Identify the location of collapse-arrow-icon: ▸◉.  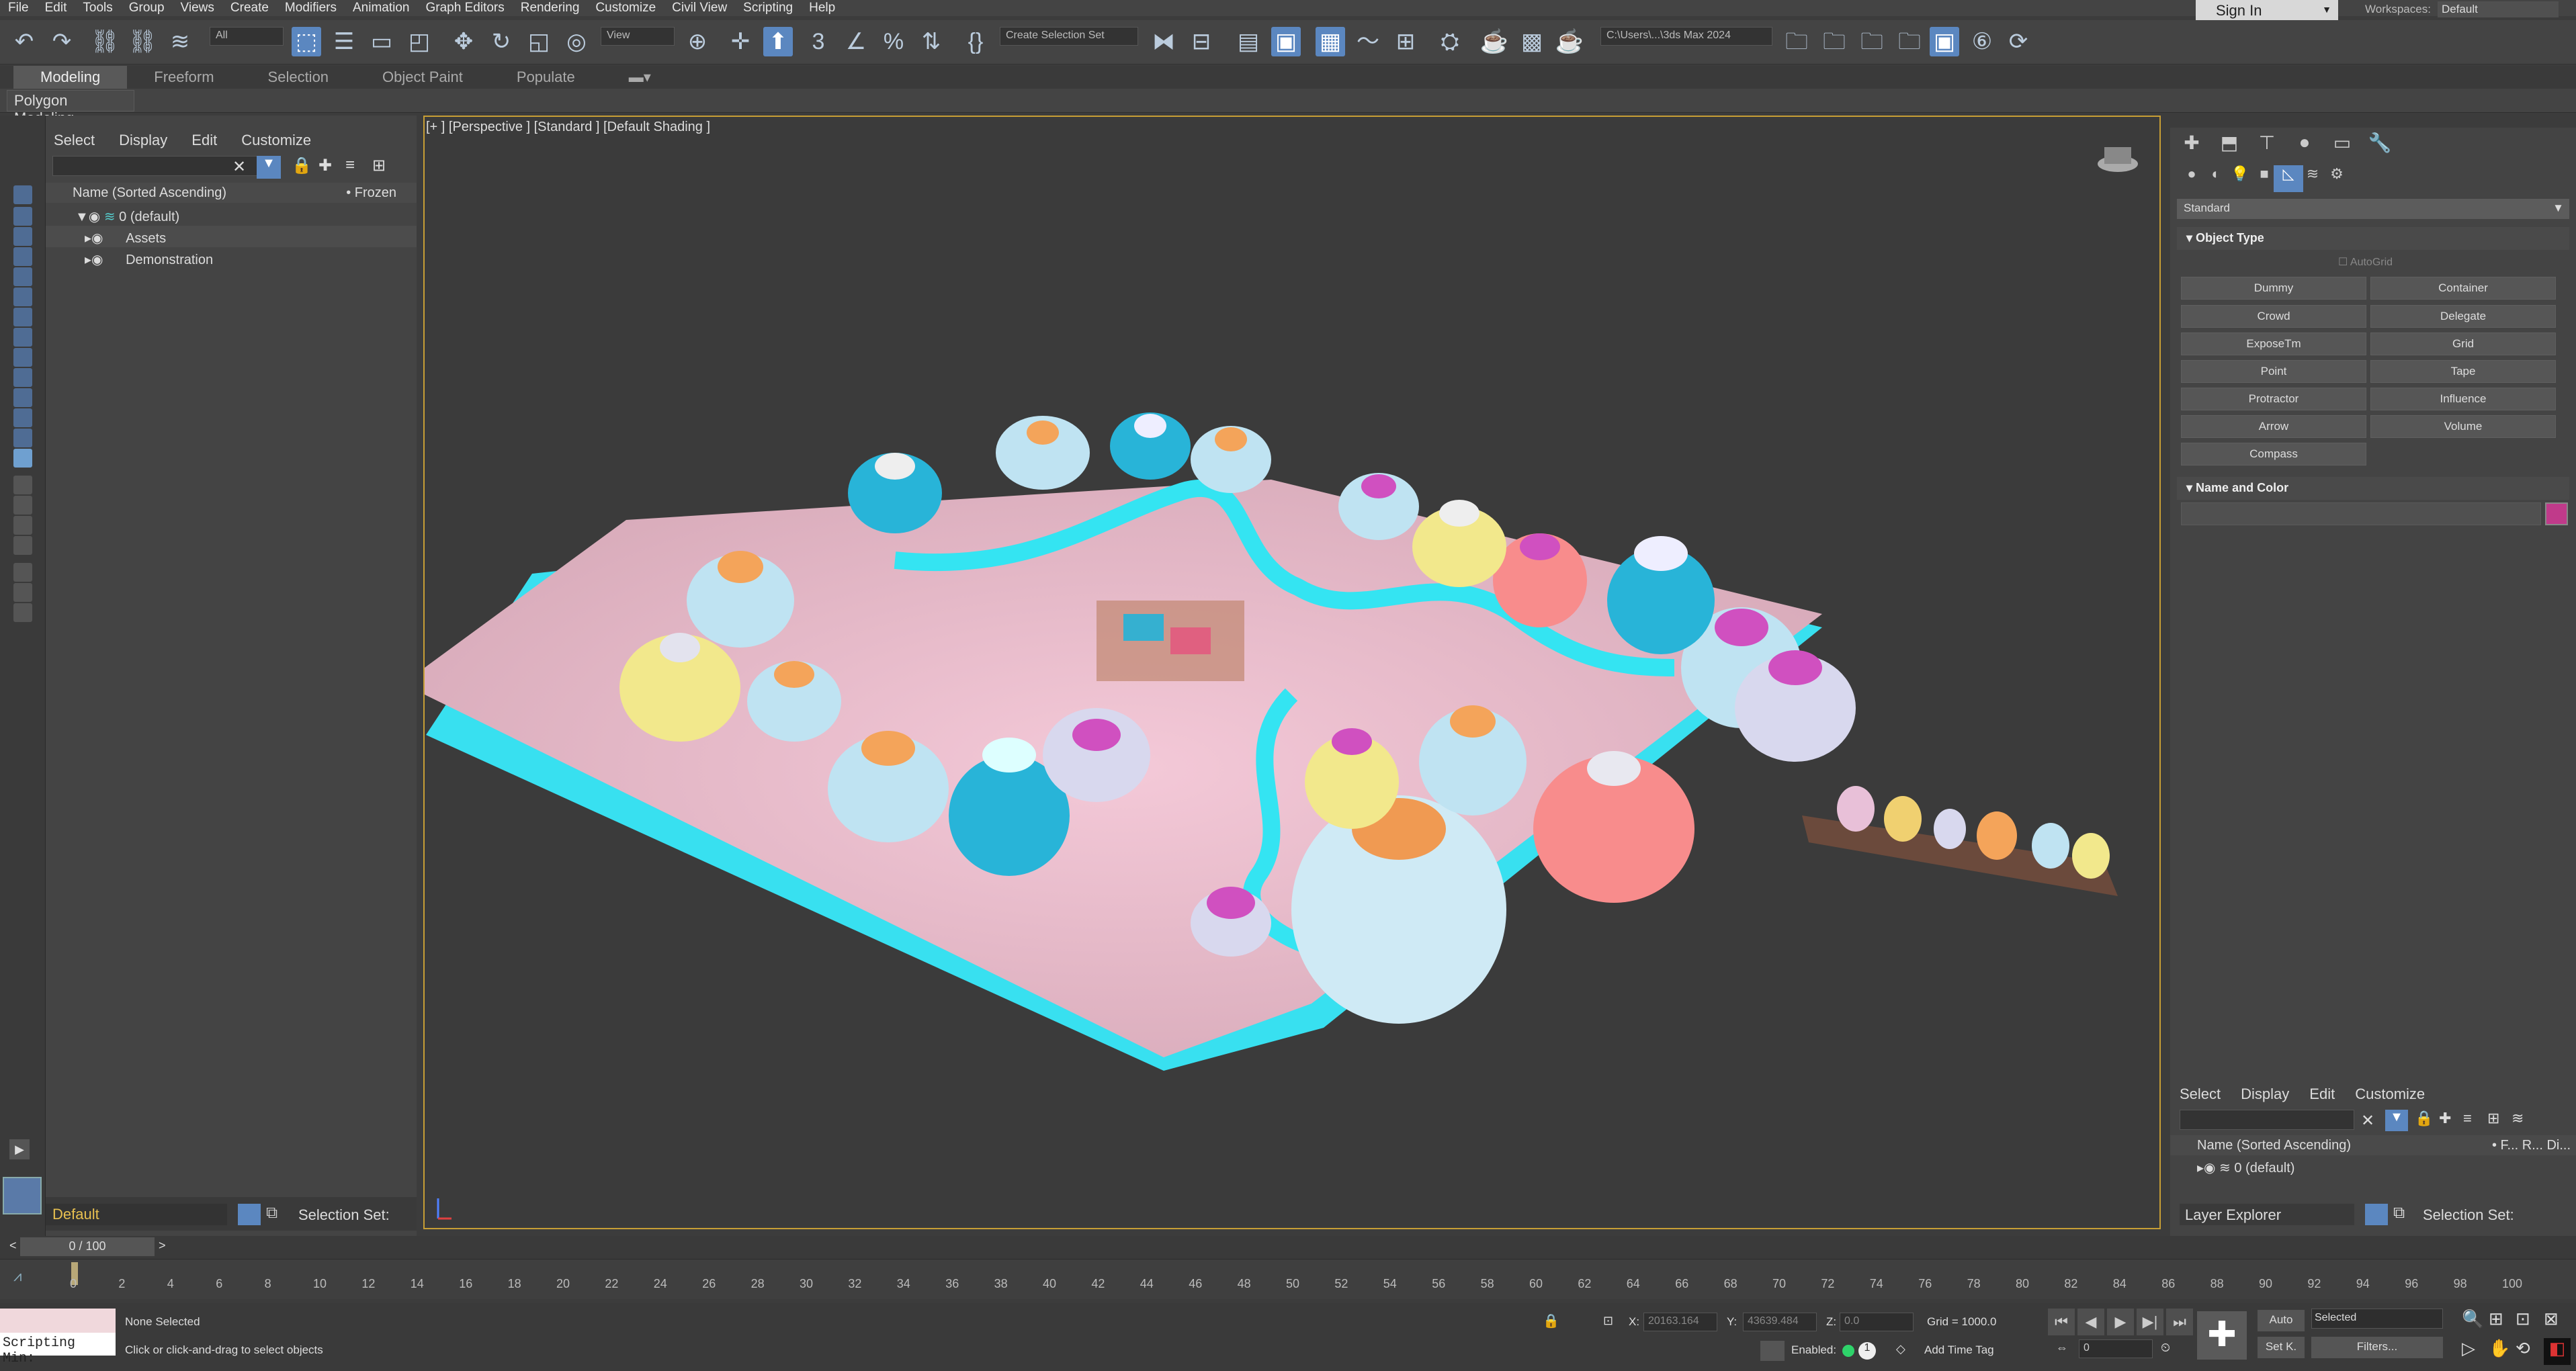
(94, 260).